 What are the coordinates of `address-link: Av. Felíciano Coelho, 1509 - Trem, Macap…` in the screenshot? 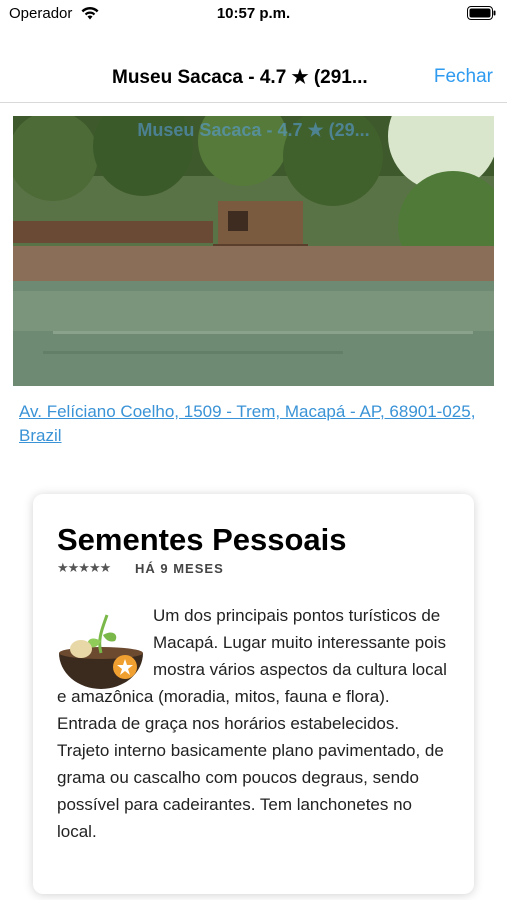 It's located at (254, 424).